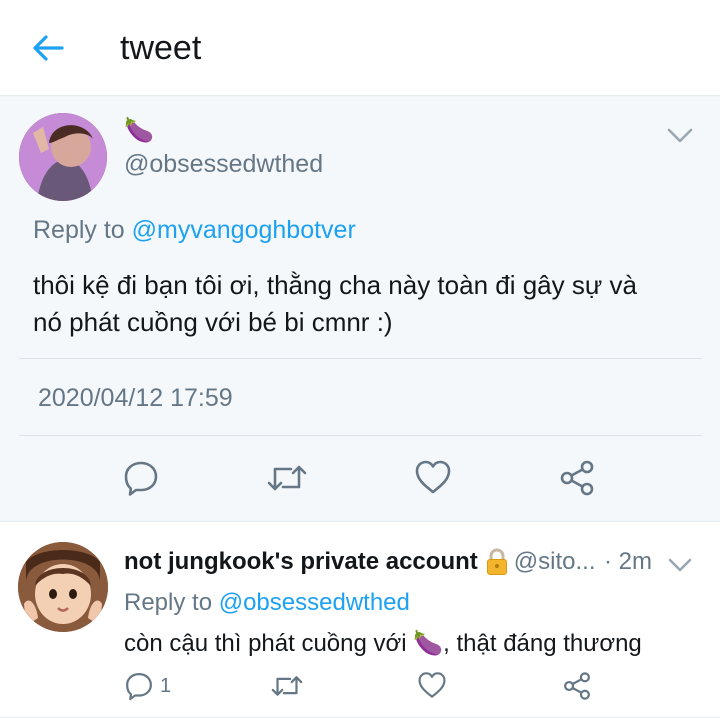 This screenshot has width=720, height=718. Describe the element at coordinates (314, 602) in the screenshot. I see `reply-to-mention: @obsessedwthed` at that location.